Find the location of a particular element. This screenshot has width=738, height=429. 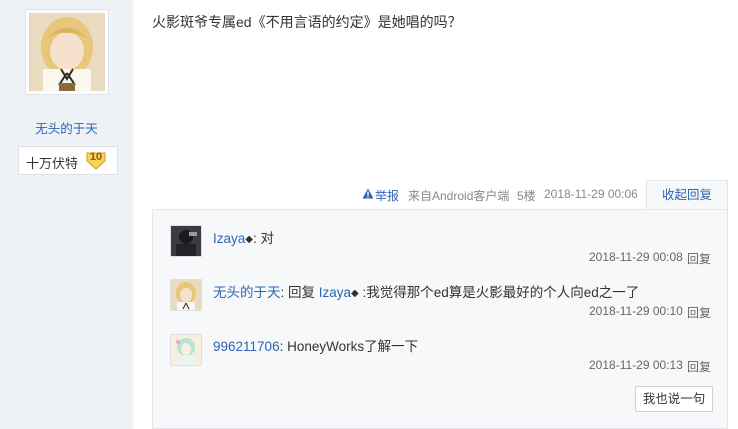

reply-content: 无头的于天: 回复 Izaya◆ :我觉得那个ed算是火影最好的个人向ed之一了 is located at coordinates (426, 291).